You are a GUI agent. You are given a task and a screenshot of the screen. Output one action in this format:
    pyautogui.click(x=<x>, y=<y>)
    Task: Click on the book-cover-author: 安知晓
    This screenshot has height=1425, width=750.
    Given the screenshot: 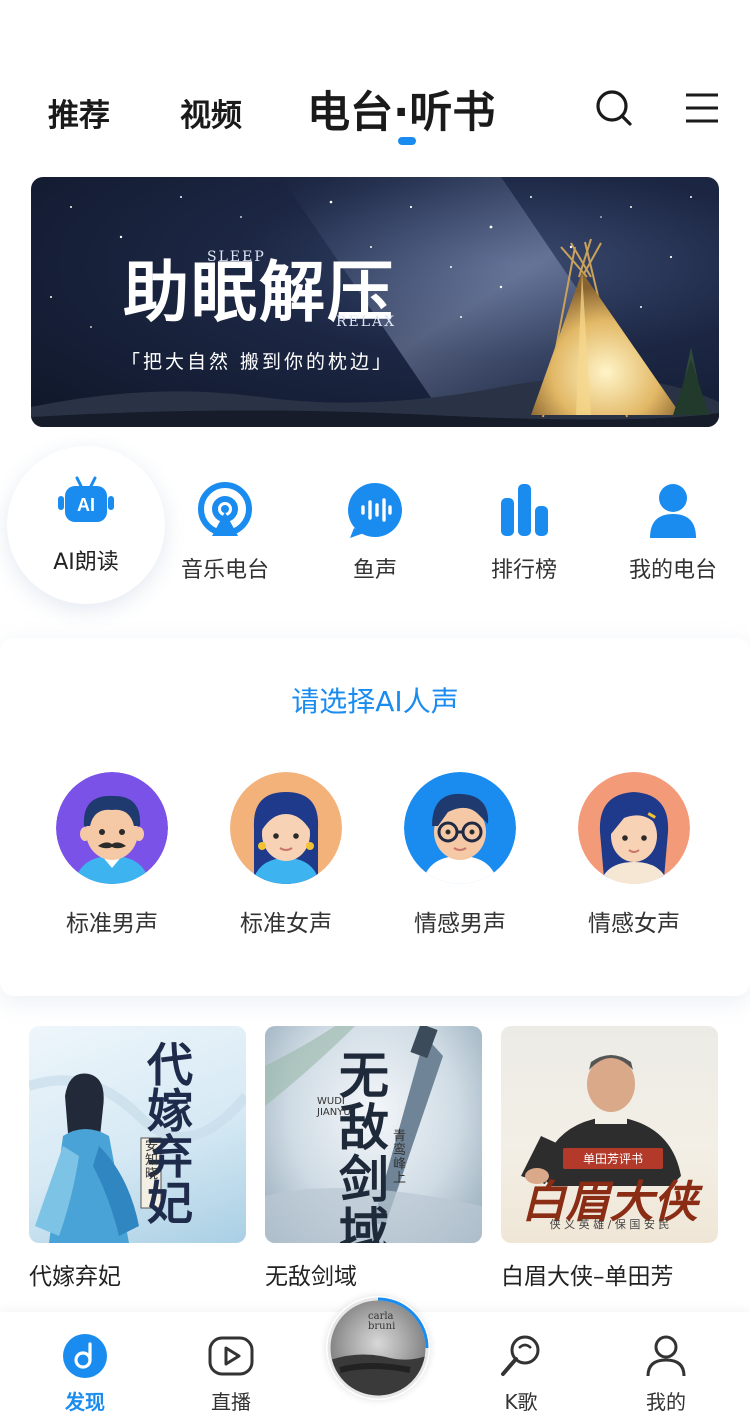 What is the action you would take?
    pyautogui.click(x=152, y=1160)
    